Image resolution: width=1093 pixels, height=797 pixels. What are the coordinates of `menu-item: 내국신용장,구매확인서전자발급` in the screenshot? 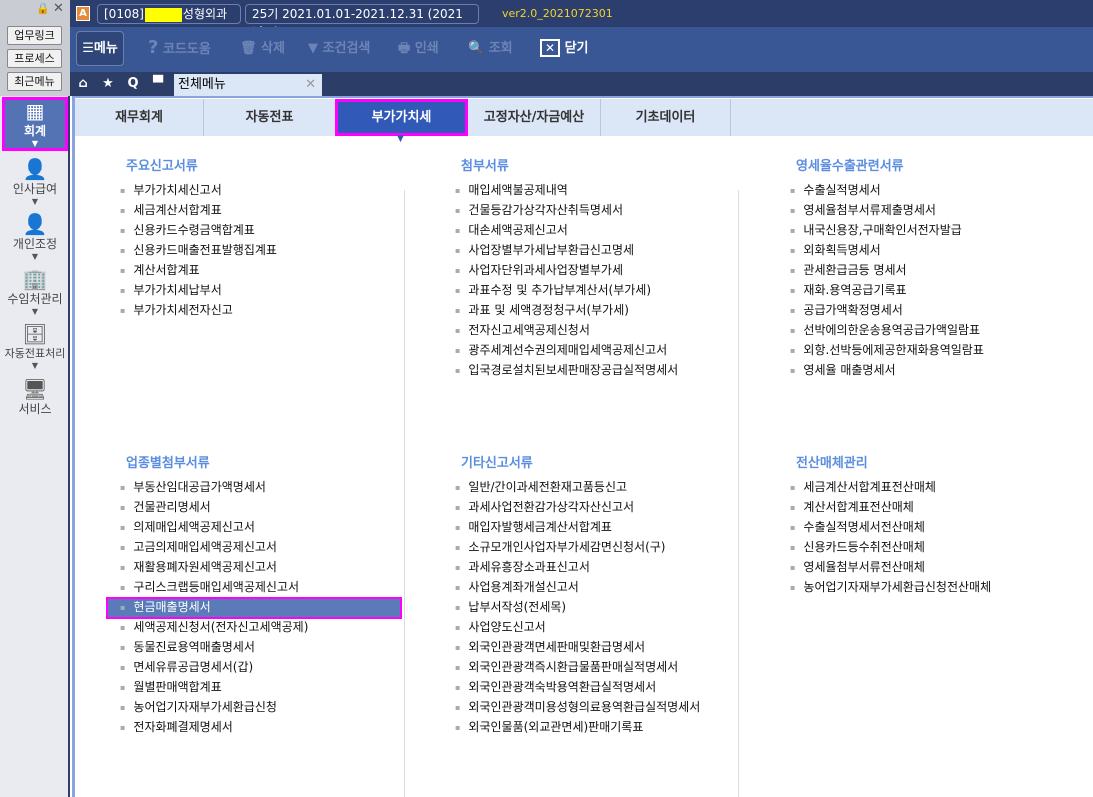 It's located at (875, 230).